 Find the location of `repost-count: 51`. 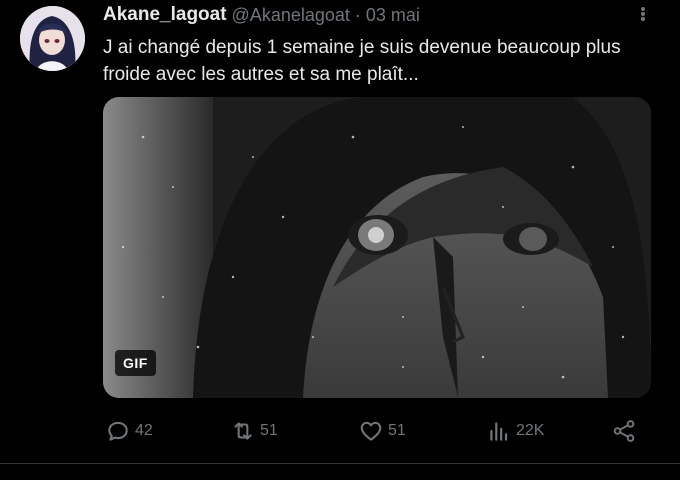

repost-count: 51 is located at coordinates (269, 430).